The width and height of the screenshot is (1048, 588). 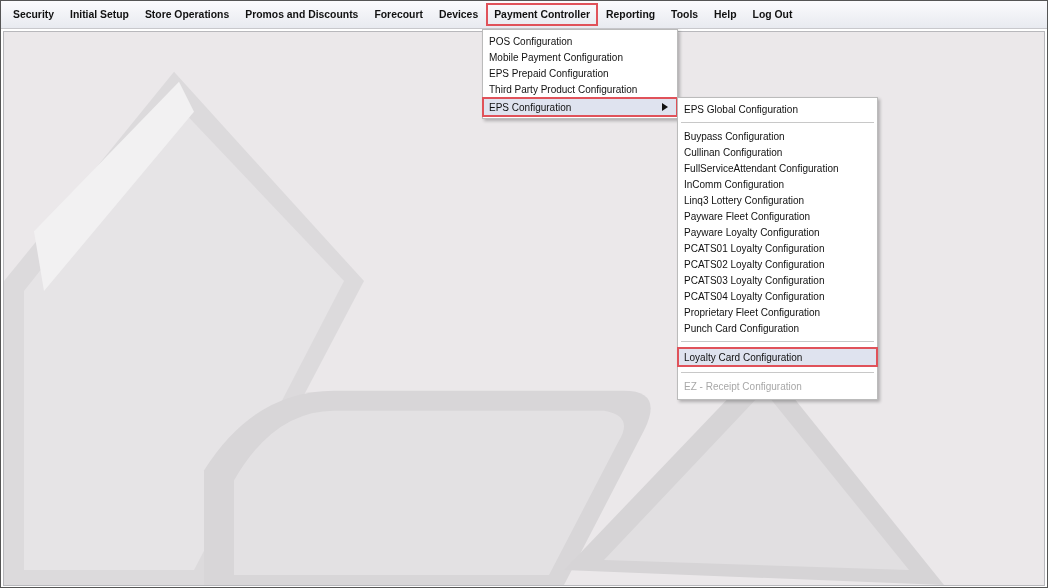 What do you see at coordinates (777, 232) in the screenshot?
I see `menu-item: Payware Loyalty Configuration` at bounding box center [777, 232].